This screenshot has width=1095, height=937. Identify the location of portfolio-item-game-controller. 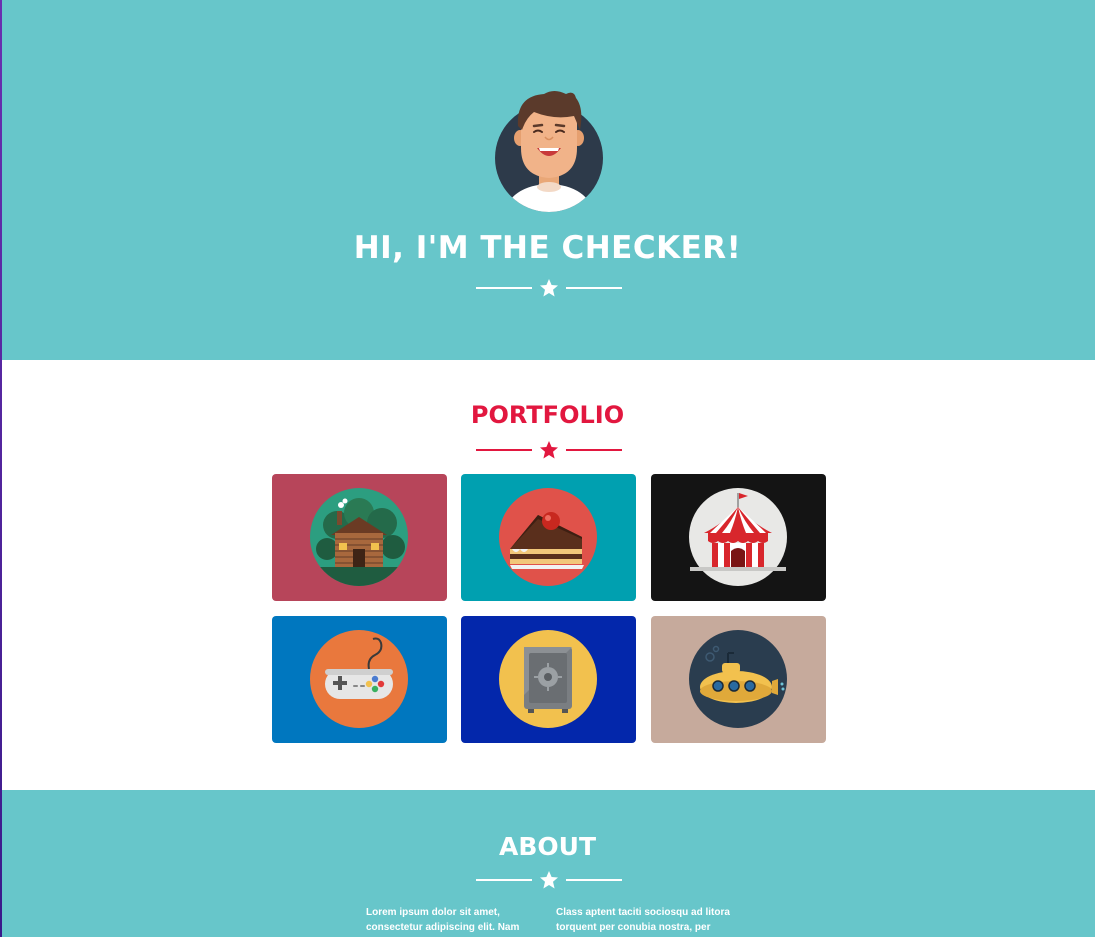
(359, 679).